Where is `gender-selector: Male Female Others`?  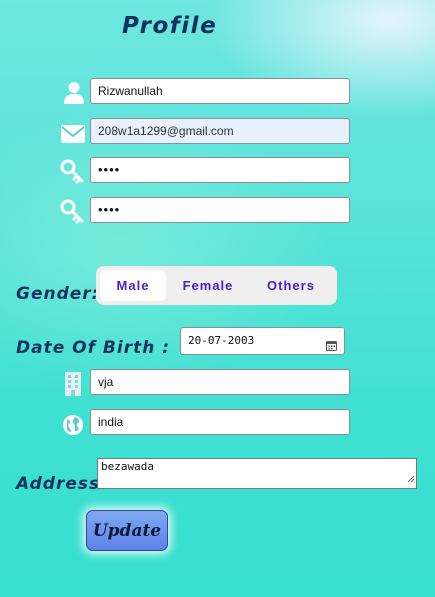 gender-selector: Male Female Others is located at coordinates (216, 285).